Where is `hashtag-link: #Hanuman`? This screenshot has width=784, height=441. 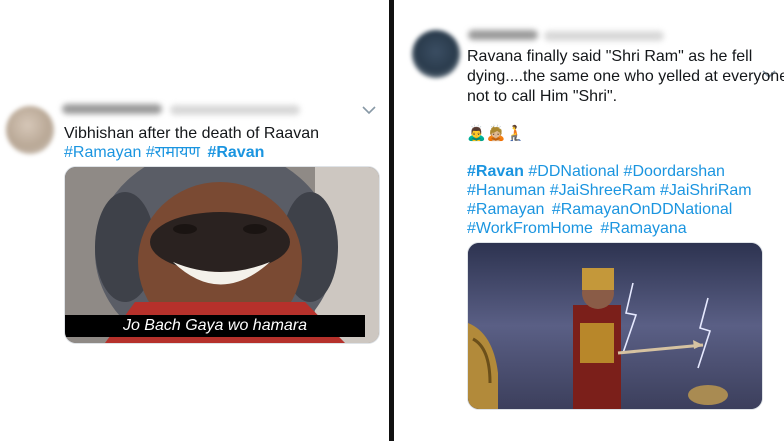 hashtag-link: #Hanuman is located at coordinates (506, 190).